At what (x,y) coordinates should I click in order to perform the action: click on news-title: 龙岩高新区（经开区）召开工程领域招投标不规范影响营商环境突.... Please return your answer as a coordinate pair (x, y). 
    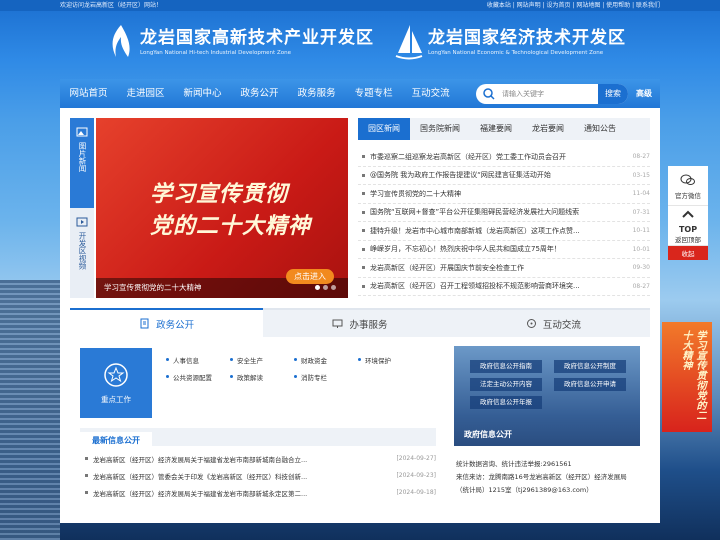
    Looking at the image, I should click on (475, 286).